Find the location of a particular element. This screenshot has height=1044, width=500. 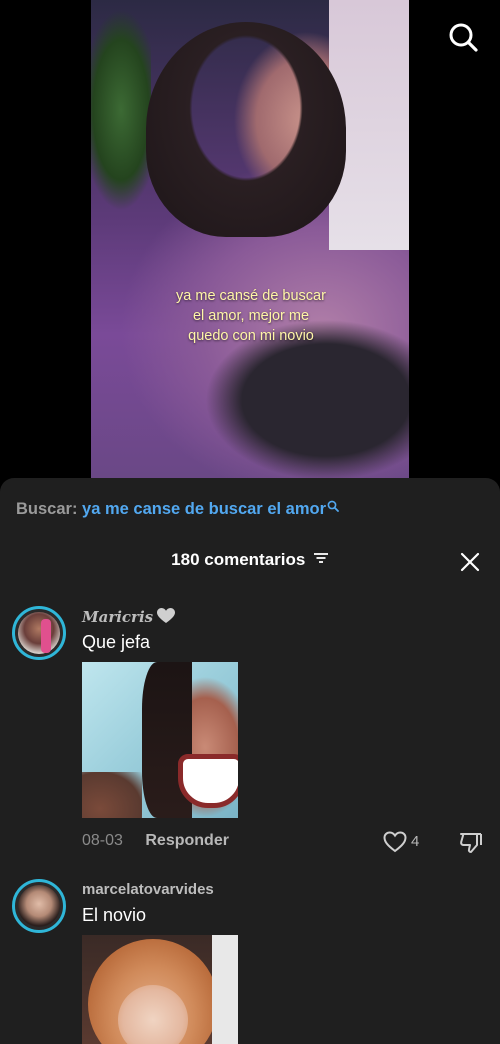

like-button: 4 is located at coordinates (413, 843).